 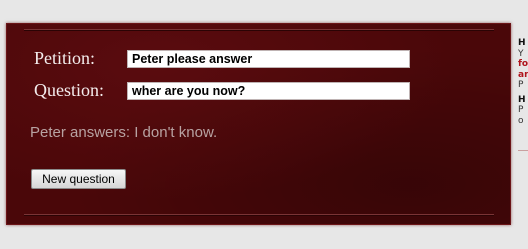 I want to click on side-column-text: H Y fo an P H P o, so click(x=523, y=98).